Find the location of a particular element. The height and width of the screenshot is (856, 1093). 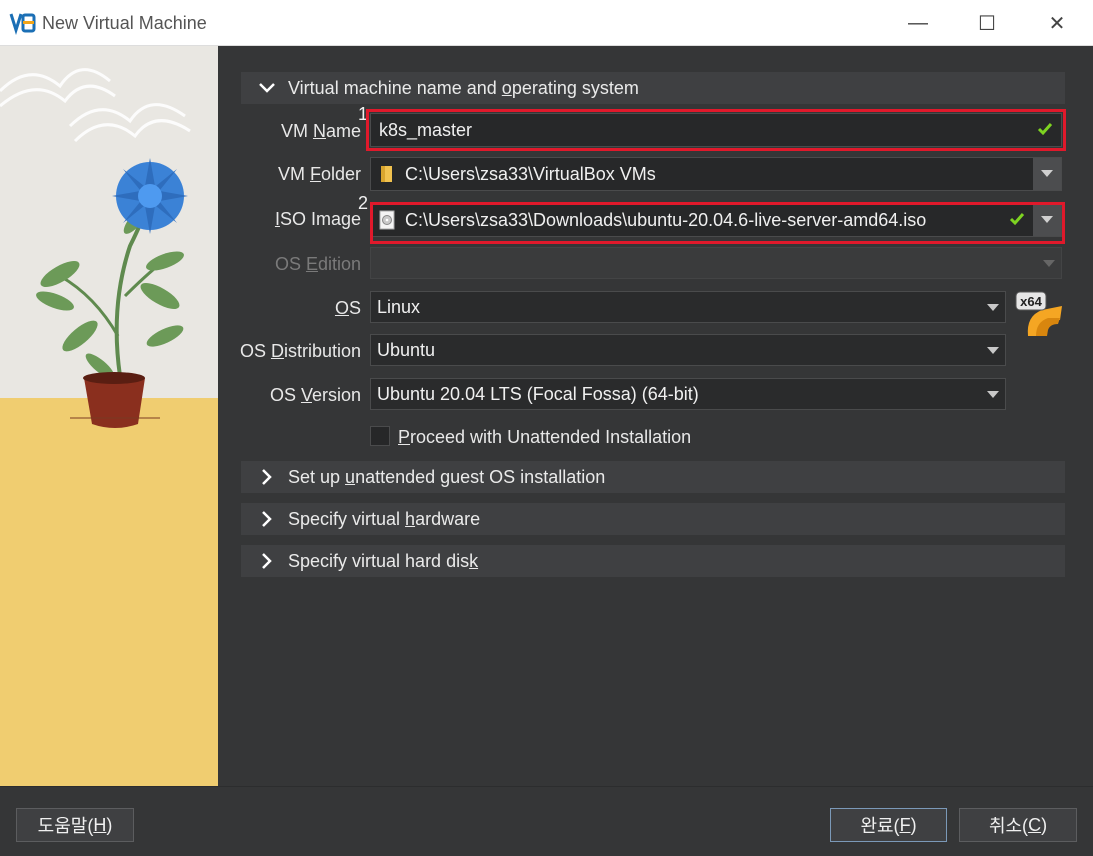

section-unattended-guest-os: Set up unattended guest OS installation is located at coordinates (653, 477).